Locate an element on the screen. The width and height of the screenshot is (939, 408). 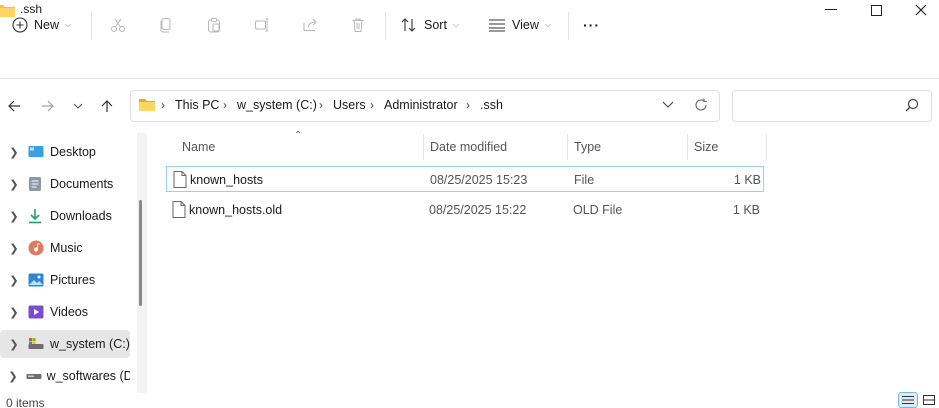
sidebar-item-w-softwares: ❯ w_softwares (D: is located at coordinates (65, 376).